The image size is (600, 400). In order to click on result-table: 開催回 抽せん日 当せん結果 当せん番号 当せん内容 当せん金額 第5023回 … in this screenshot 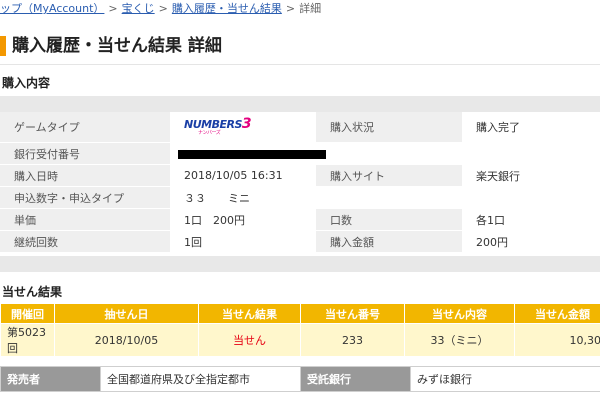, I will do `click(300, 330)`.